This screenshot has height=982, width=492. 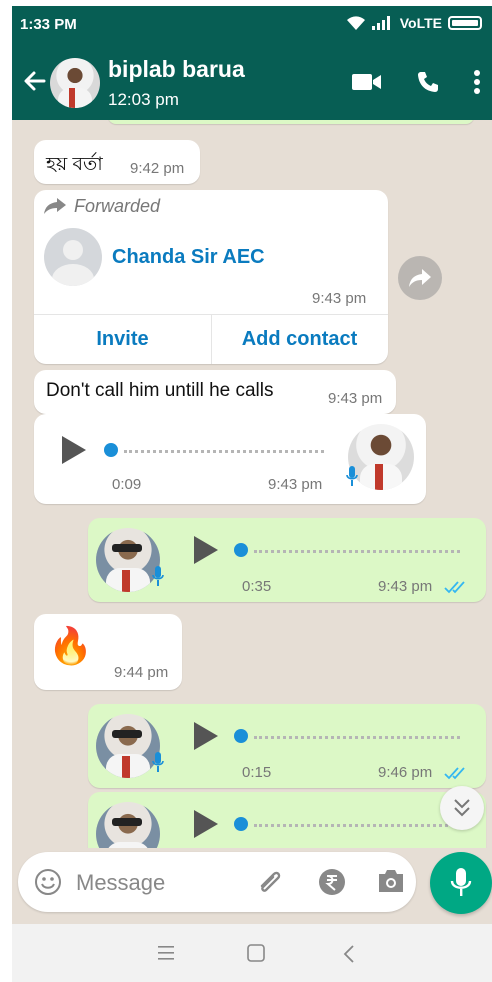 What do you see at coordinates (176, 69) in the screenshot?
I see `contact-name: biplab barua` at bounding box center [176, 69].